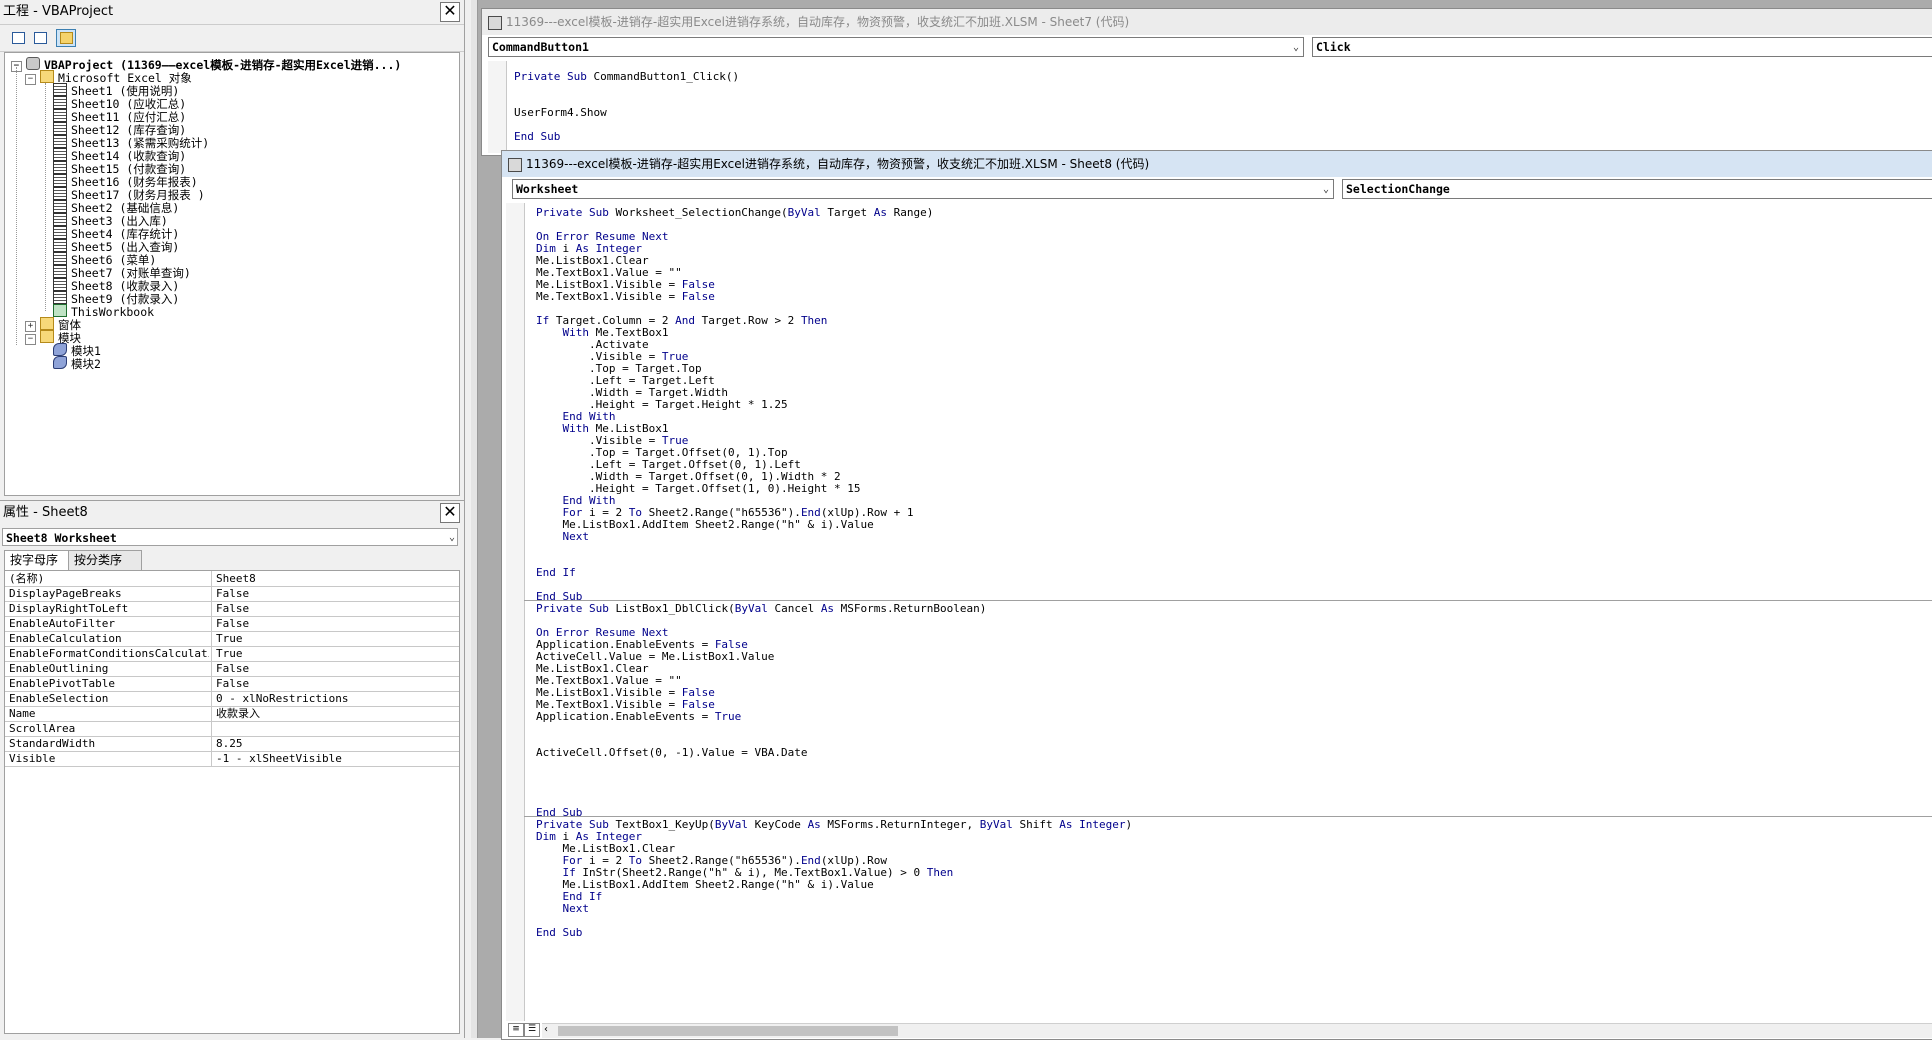 The height and width of the screenshot is (1040, 1932). I want to click on property-value: 8.25, so click(333, 743).